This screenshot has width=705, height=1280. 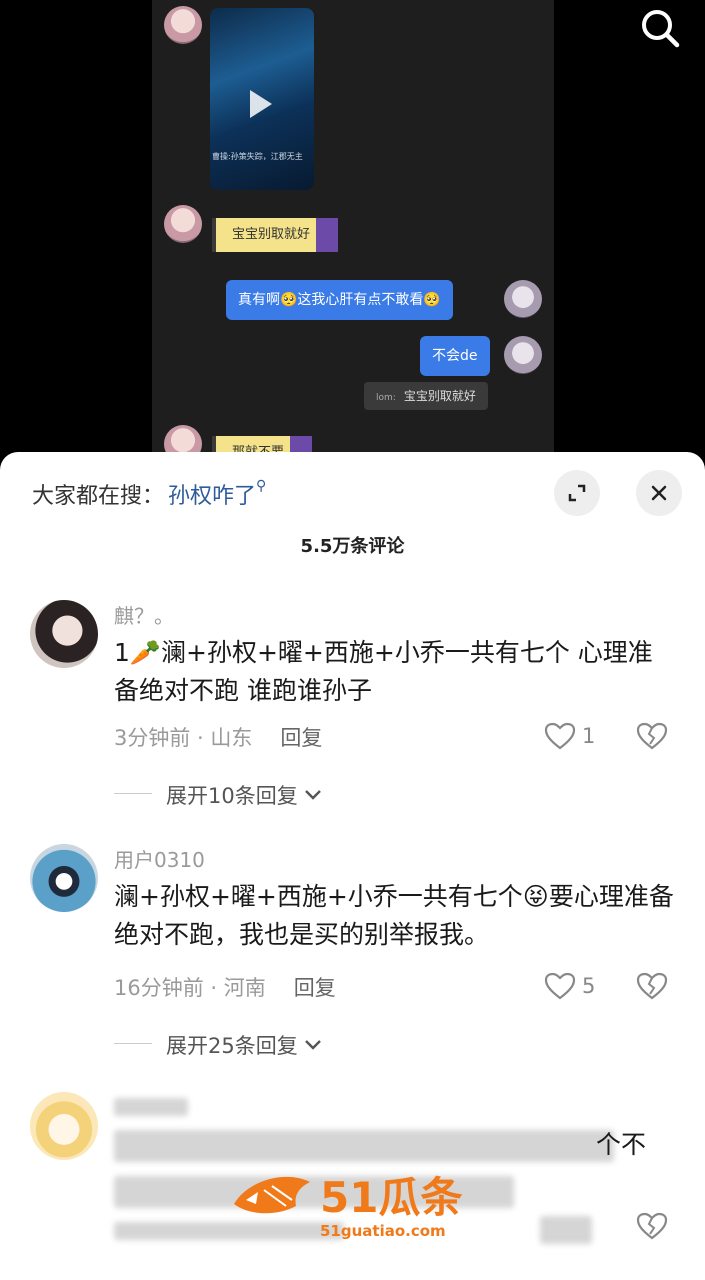 I want to click on quote-text: 宝宝别取就好, so click(x=439, y=396).